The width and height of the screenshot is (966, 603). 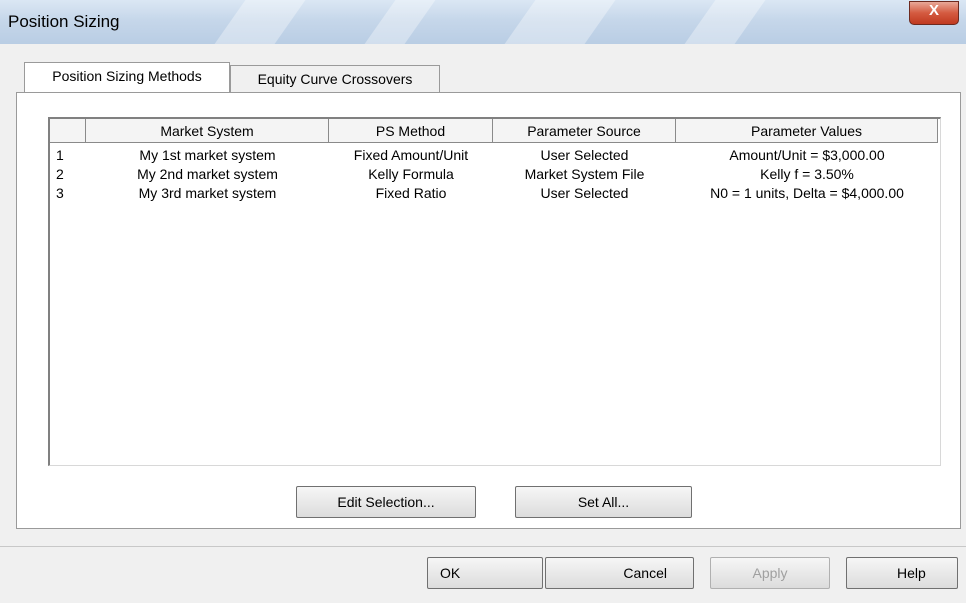 What do you see at coordinates (411, 174) in the screenshot?
I see `ps-method-cell: Kelly Formula` at bounding box center [411, 174].